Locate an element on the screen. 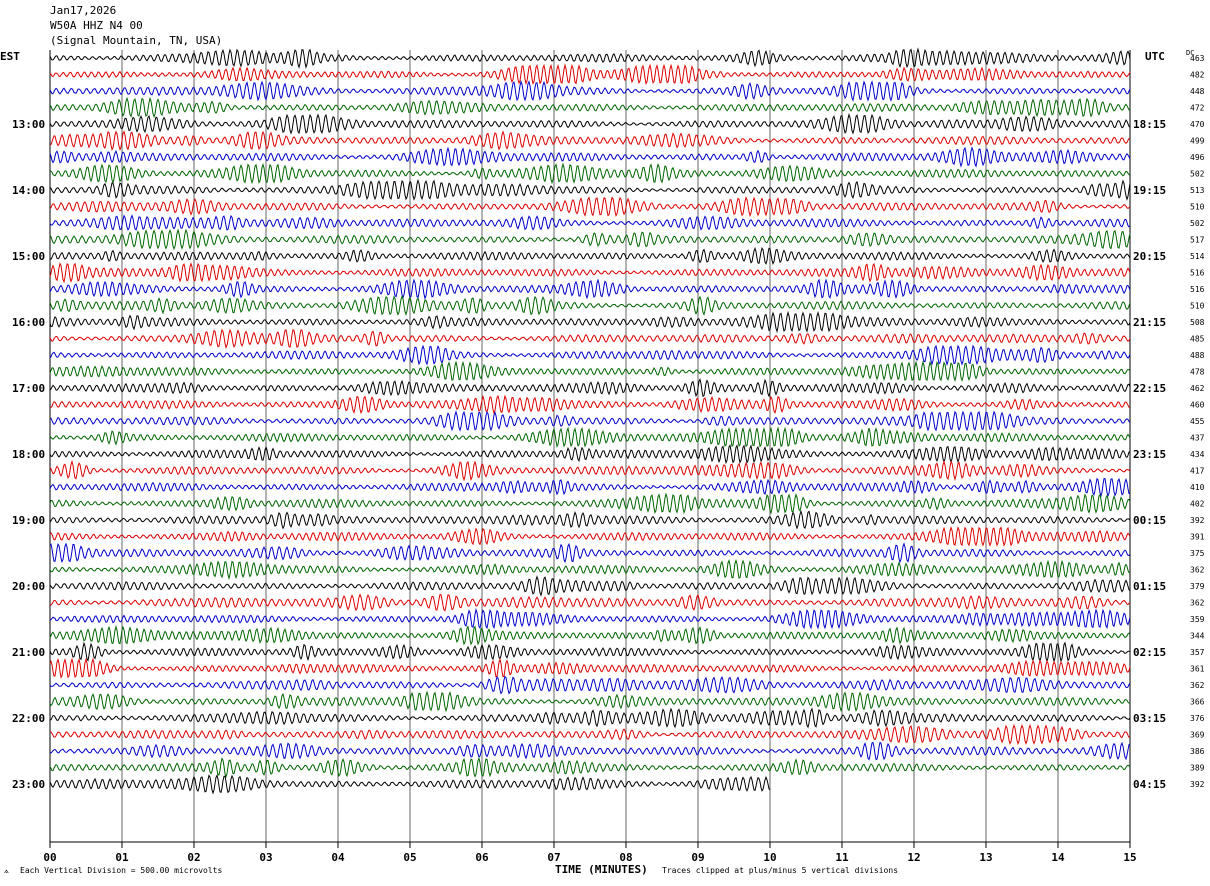 The image size is (1210, 886). hour-label-utc: 23:15 is located at coordinates (1149, 454).